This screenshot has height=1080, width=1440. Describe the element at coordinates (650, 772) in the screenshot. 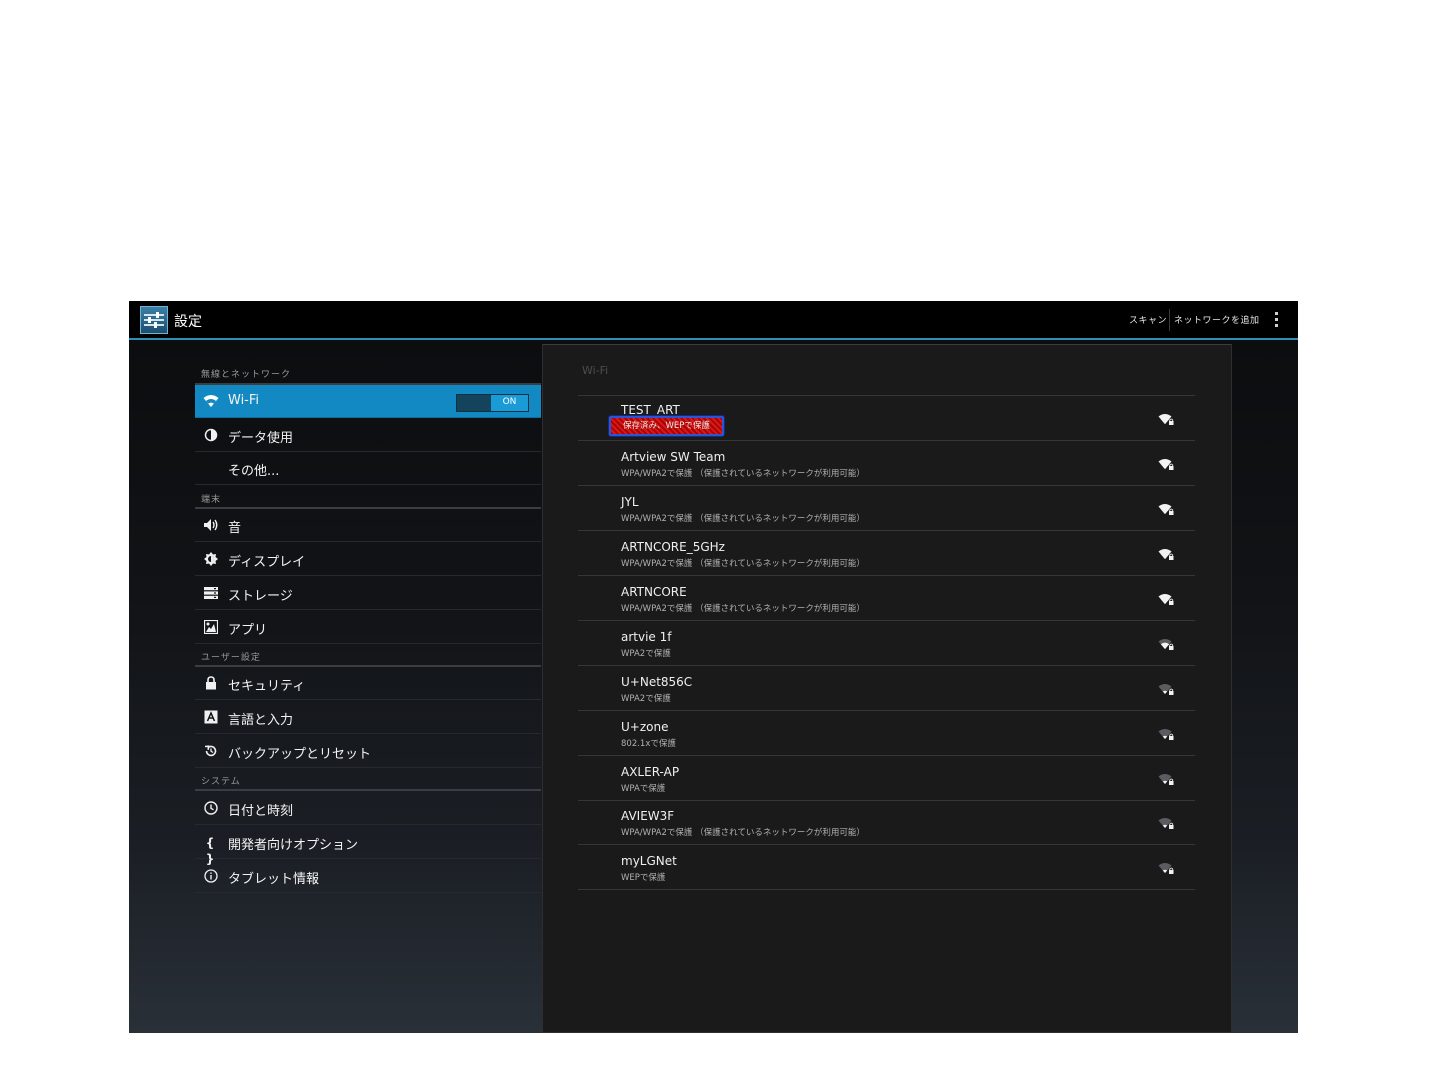

I see `network-ssid: AXLER-AP` at that location.